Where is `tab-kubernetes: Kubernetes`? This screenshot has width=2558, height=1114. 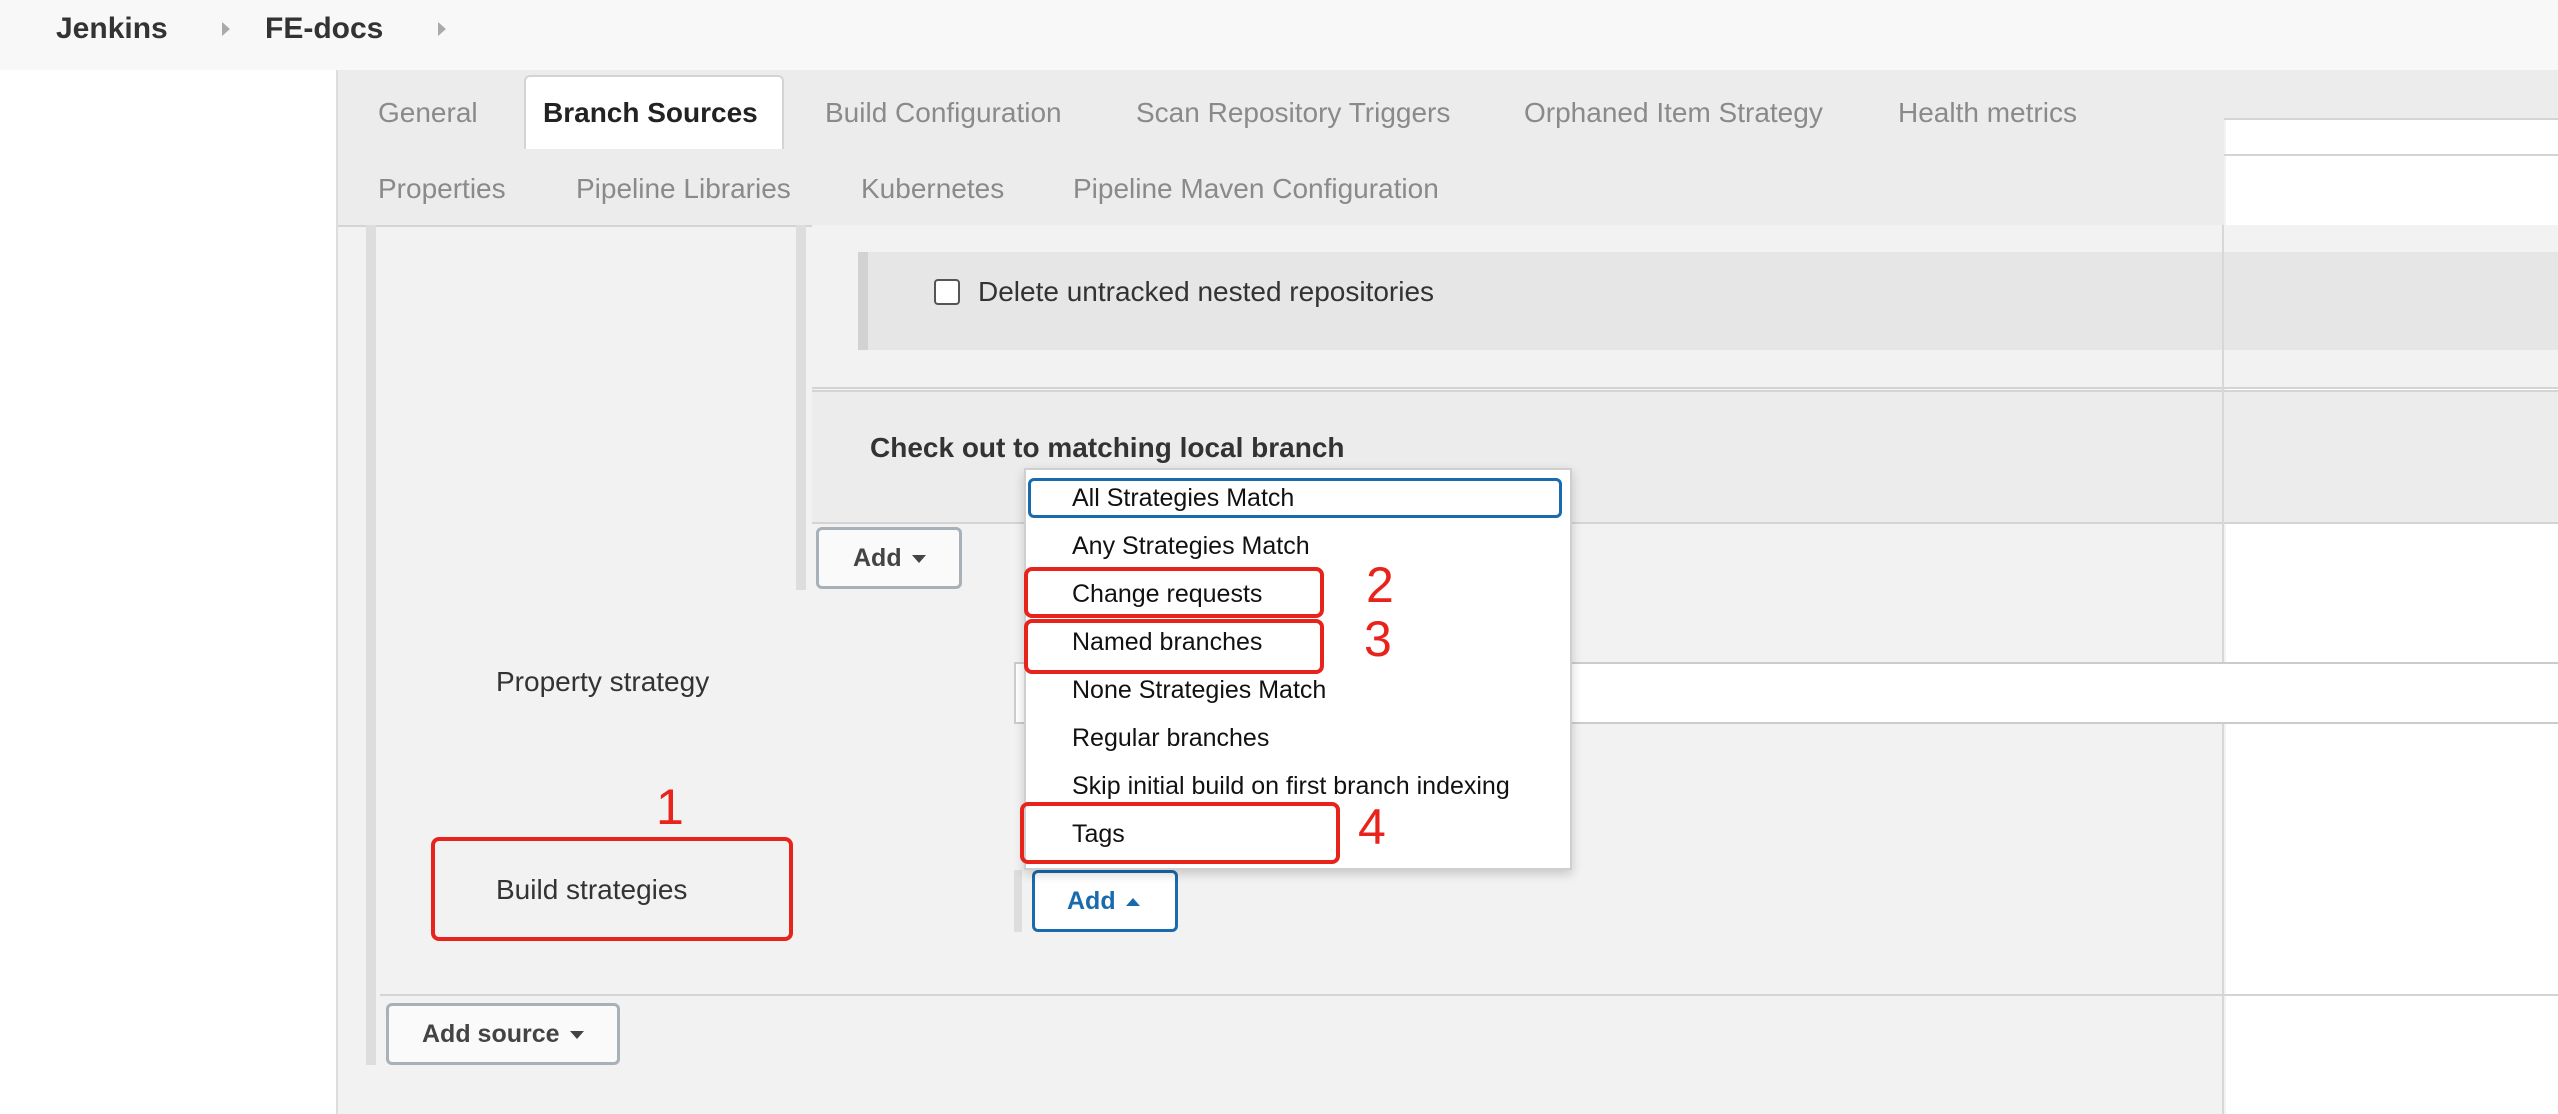 tab-kubernetes: Kubernetes is located at coordinates (932, 189).